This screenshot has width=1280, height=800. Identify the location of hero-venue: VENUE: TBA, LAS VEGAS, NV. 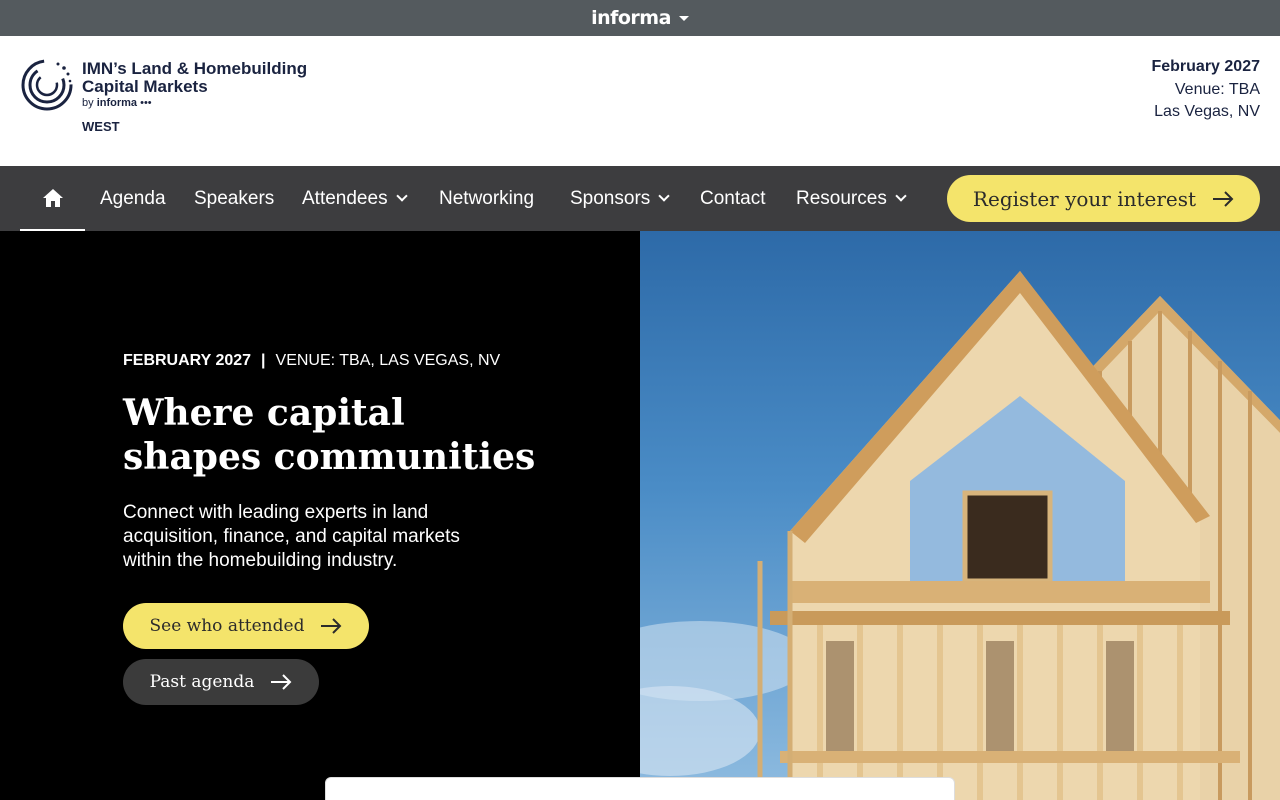
(388, 360).